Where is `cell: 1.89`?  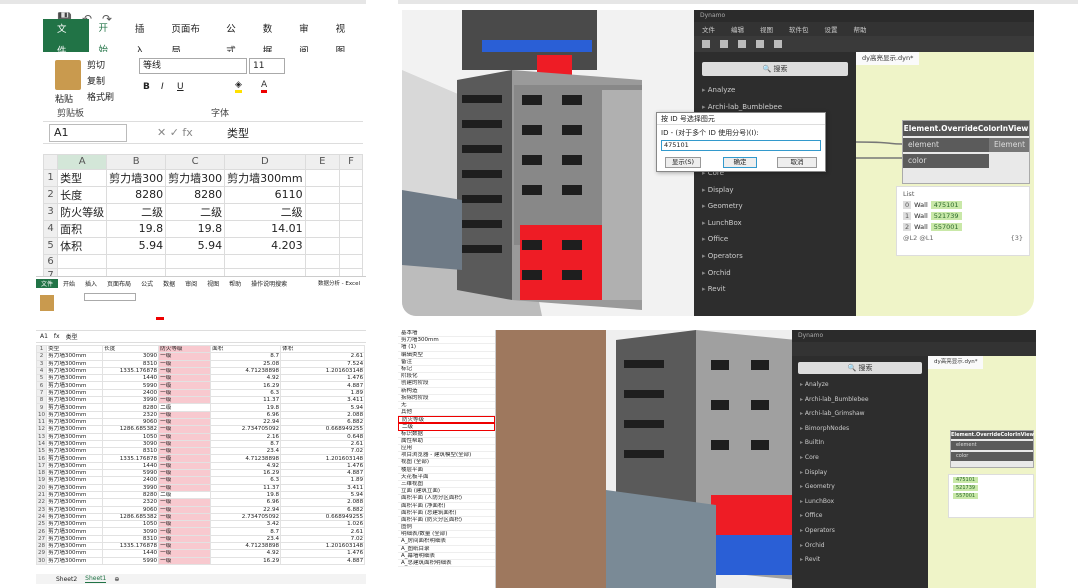
cell: 1.89 is located at coordinates (323, 480).